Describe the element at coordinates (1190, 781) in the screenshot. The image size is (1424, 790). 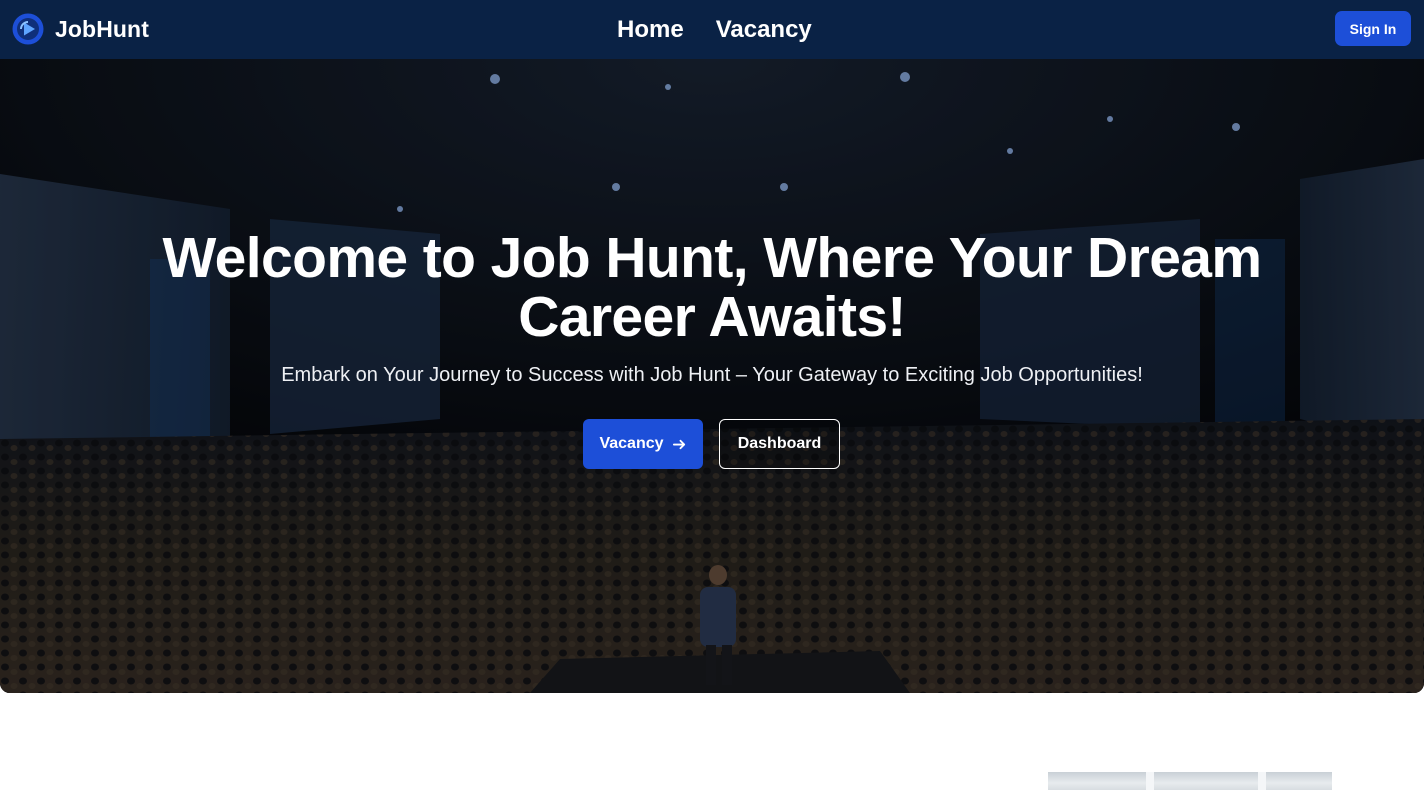
I see `section-preview-image` at that location.